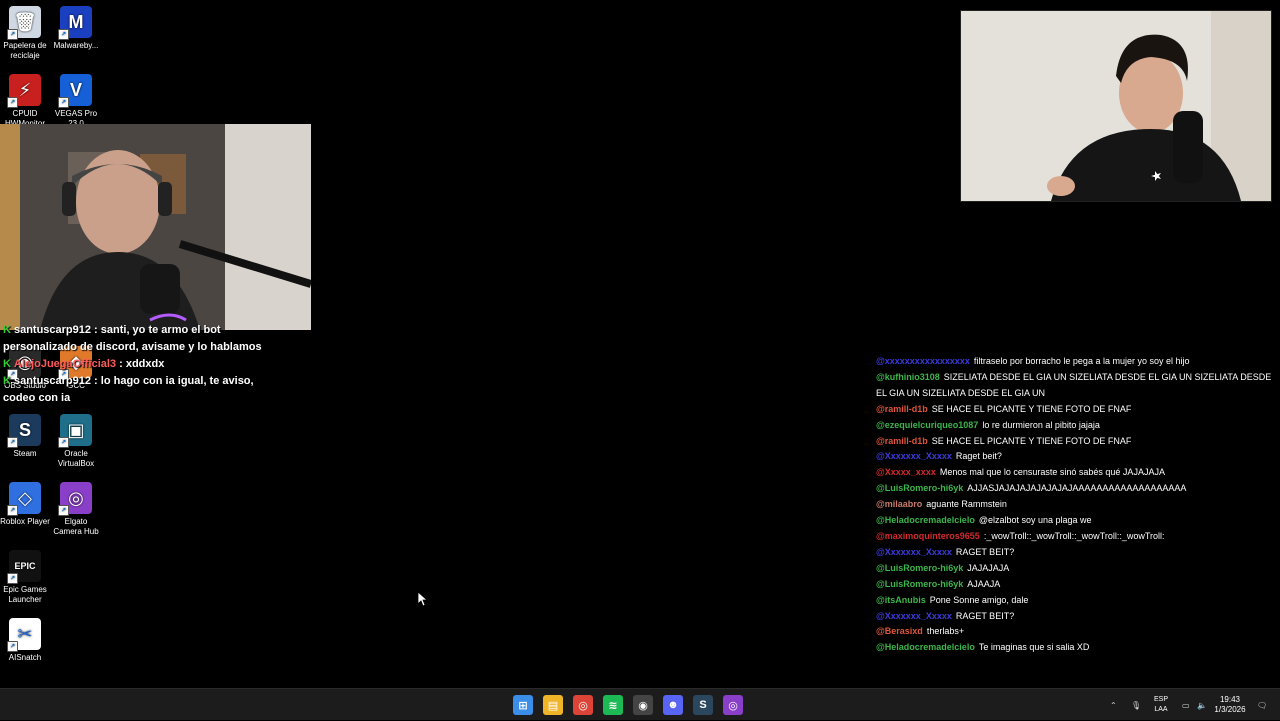  What do you see at coordinates (75, 431) in the screenshot?
I see `virtualbox-icon: ▣ ↗` at bounding box center [75, 431].